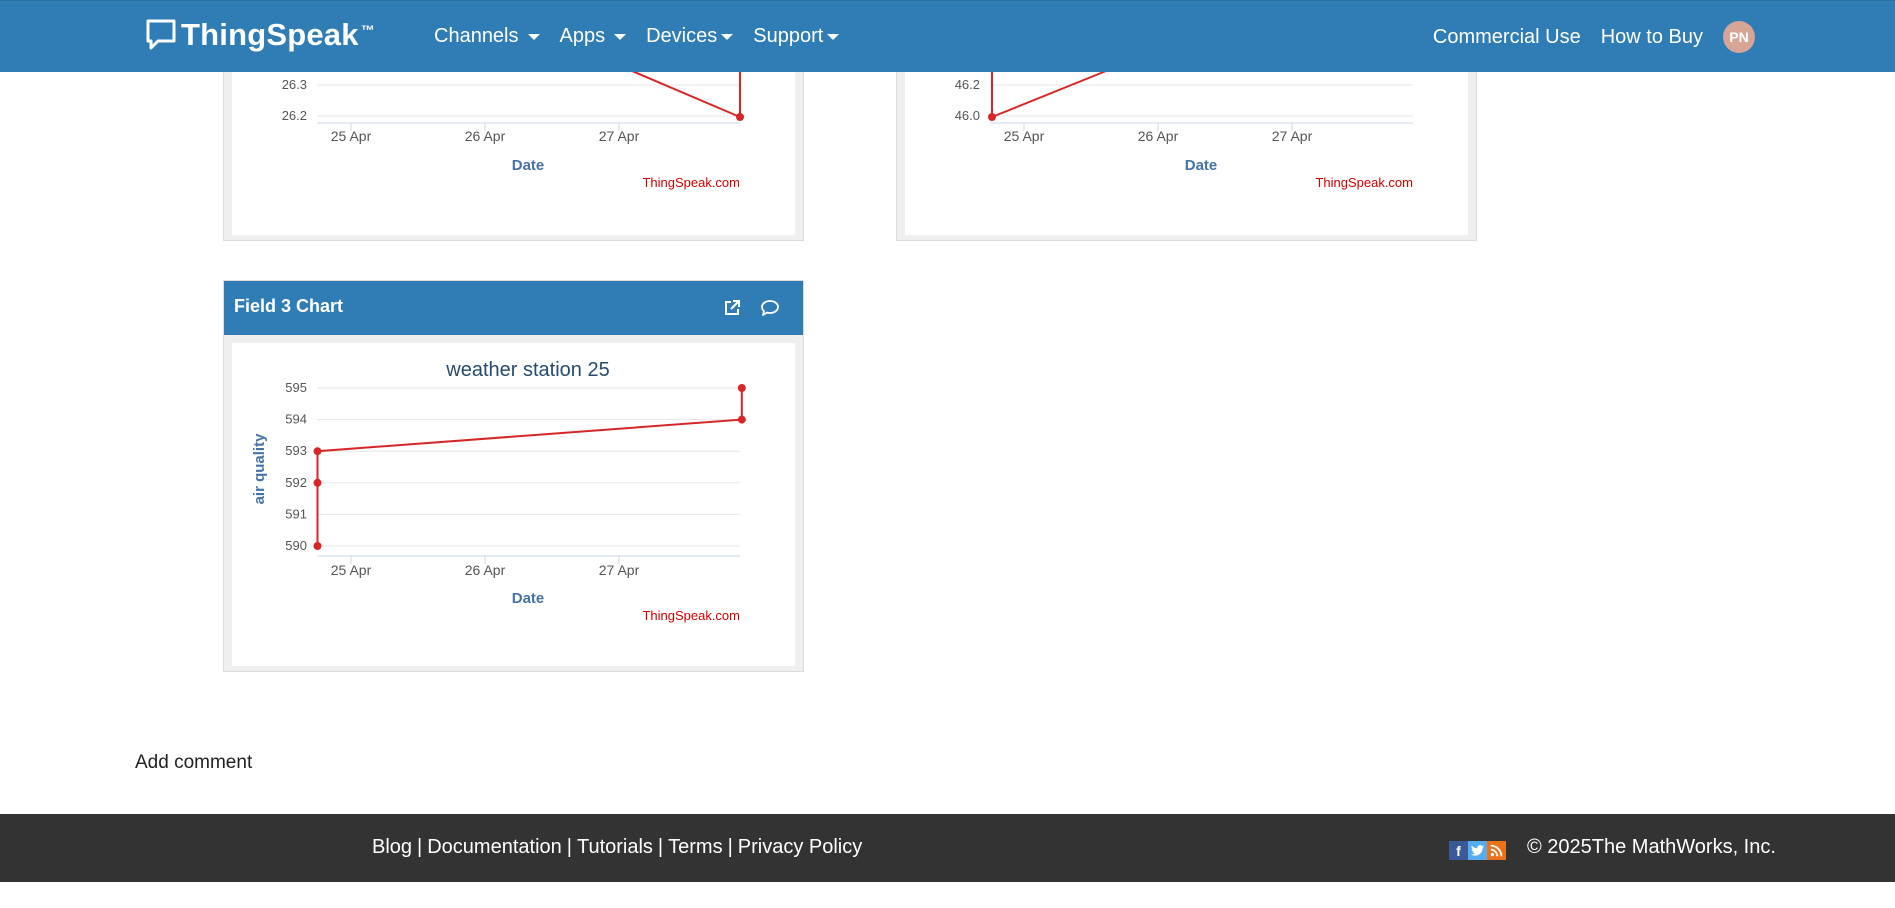  I want to click on y-tick-label: 594, so click(296, 419).